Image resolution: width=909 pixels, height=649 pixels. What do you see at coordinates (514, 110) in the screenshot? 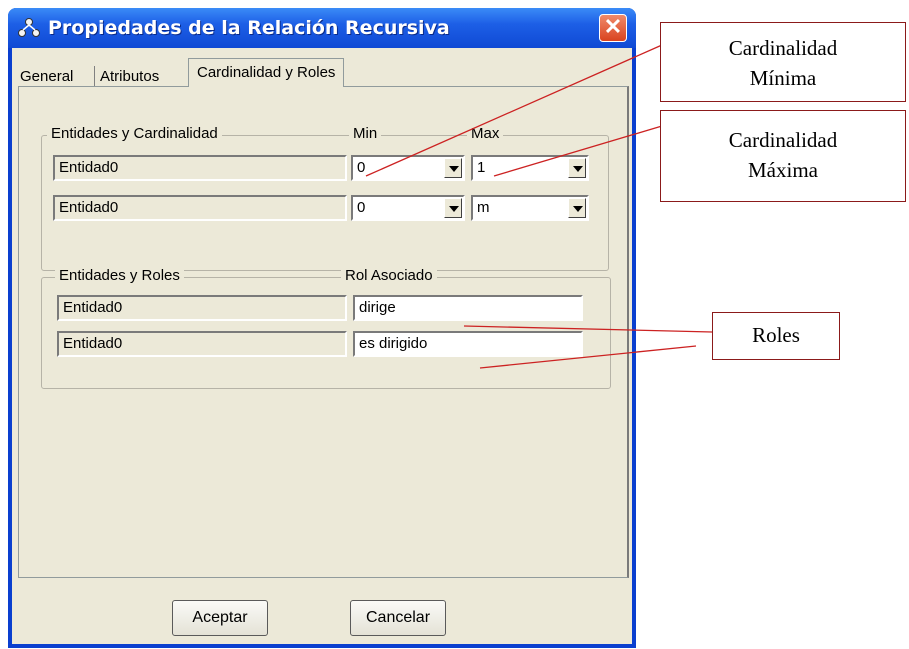
I see `min-connector-line` at bounding box center [514, 110].